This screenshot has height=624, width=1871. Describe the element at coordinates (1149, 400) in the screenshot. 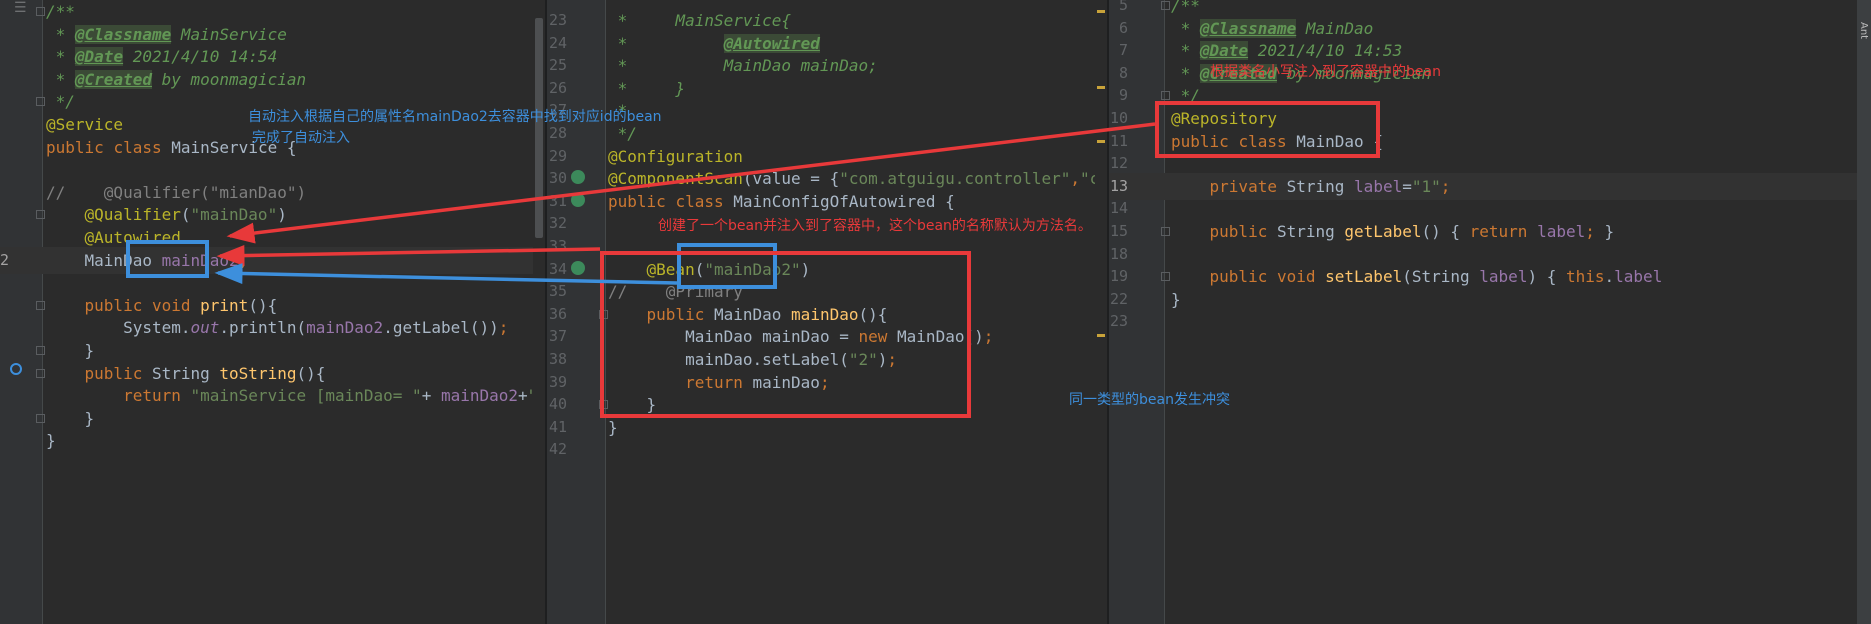

I see `bean-conflict-note: 同一类型的bean发生冲突` at that location.